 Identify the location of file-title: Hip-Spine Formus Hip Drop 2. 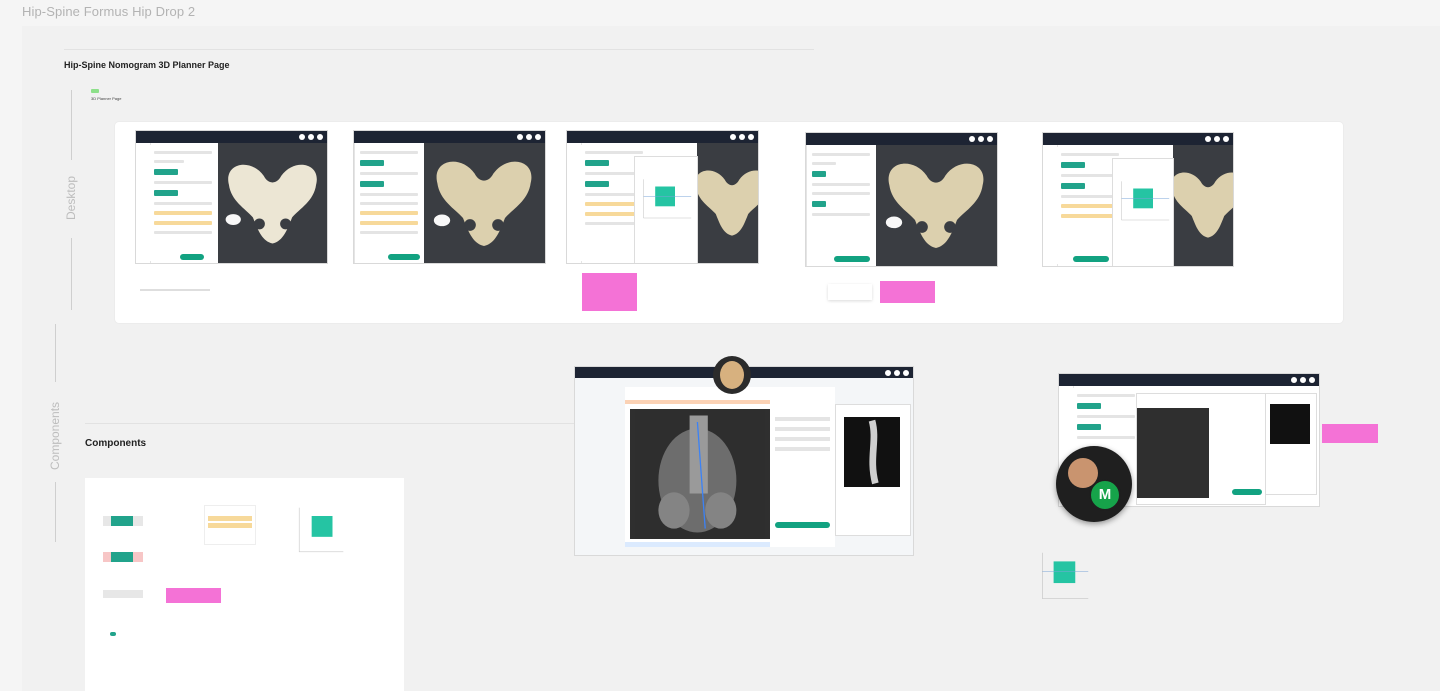
(109, 11).